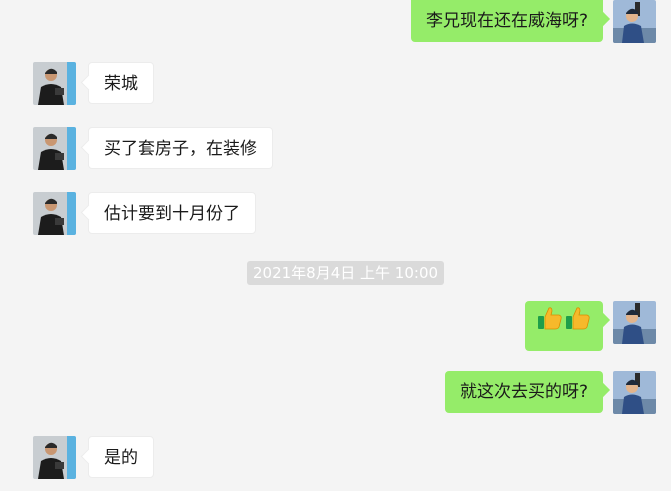 This screenshot has width=671, height=491. I want to click on message-bubble-outgoing: 李兄现在还在威海呀?, so click(506, 21).